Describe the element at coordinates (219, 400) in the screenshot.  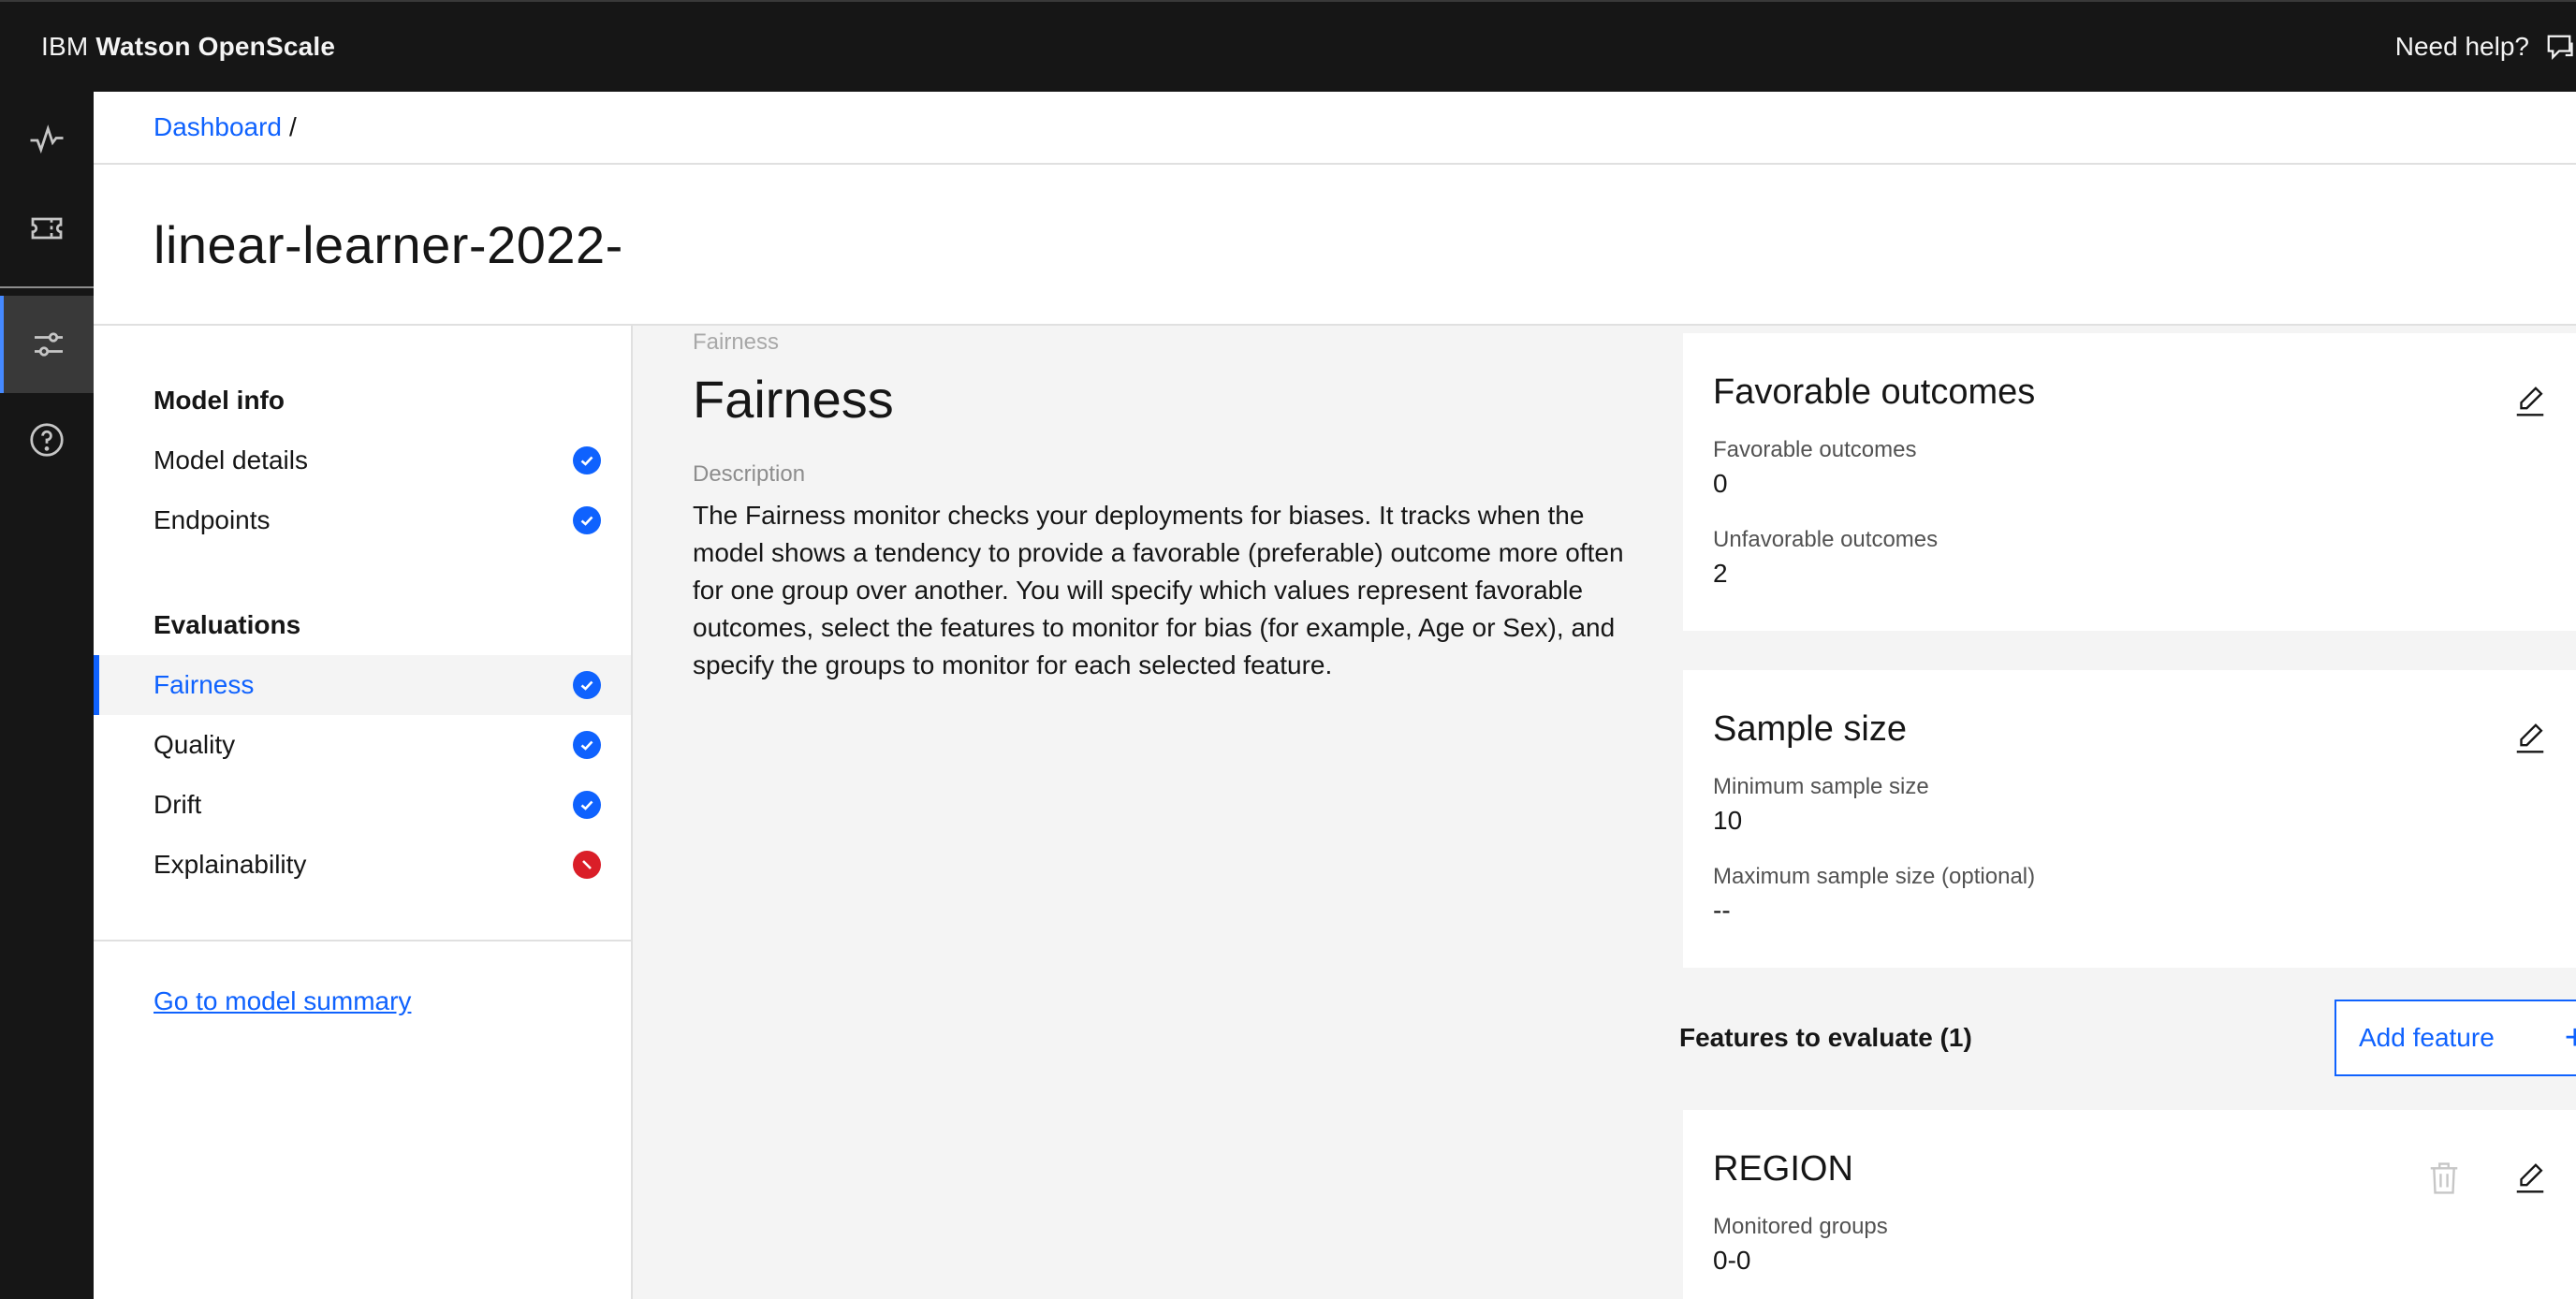
I see `model-info-heading: Model info` at that location.